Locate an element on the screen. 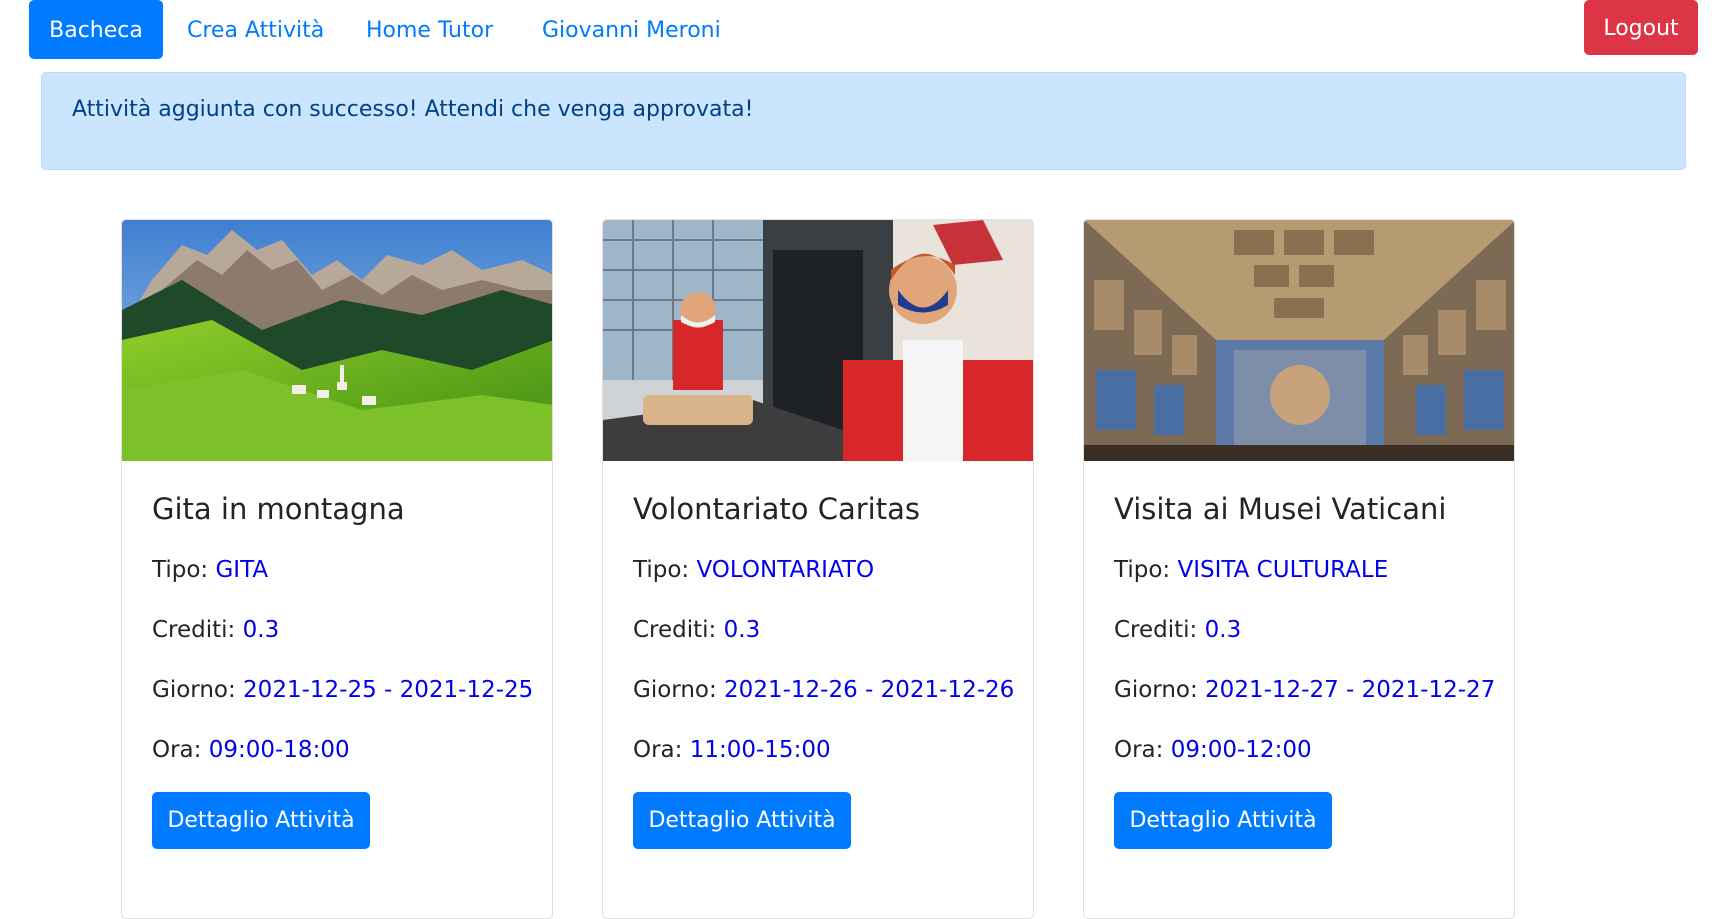 The height and width of the screenshot is (919, 1726). ora-value: 09:00-12:00 is located at coordinates (1241, 750).